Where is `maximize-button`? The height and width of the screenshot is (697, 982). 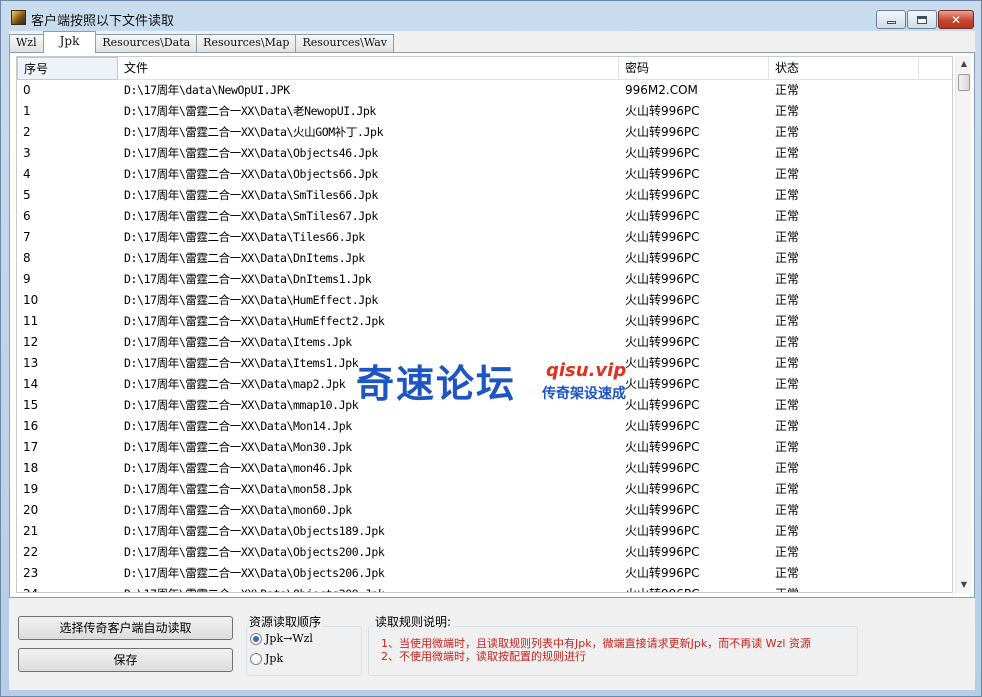 maximize-button is located at coordinates (922, 19).